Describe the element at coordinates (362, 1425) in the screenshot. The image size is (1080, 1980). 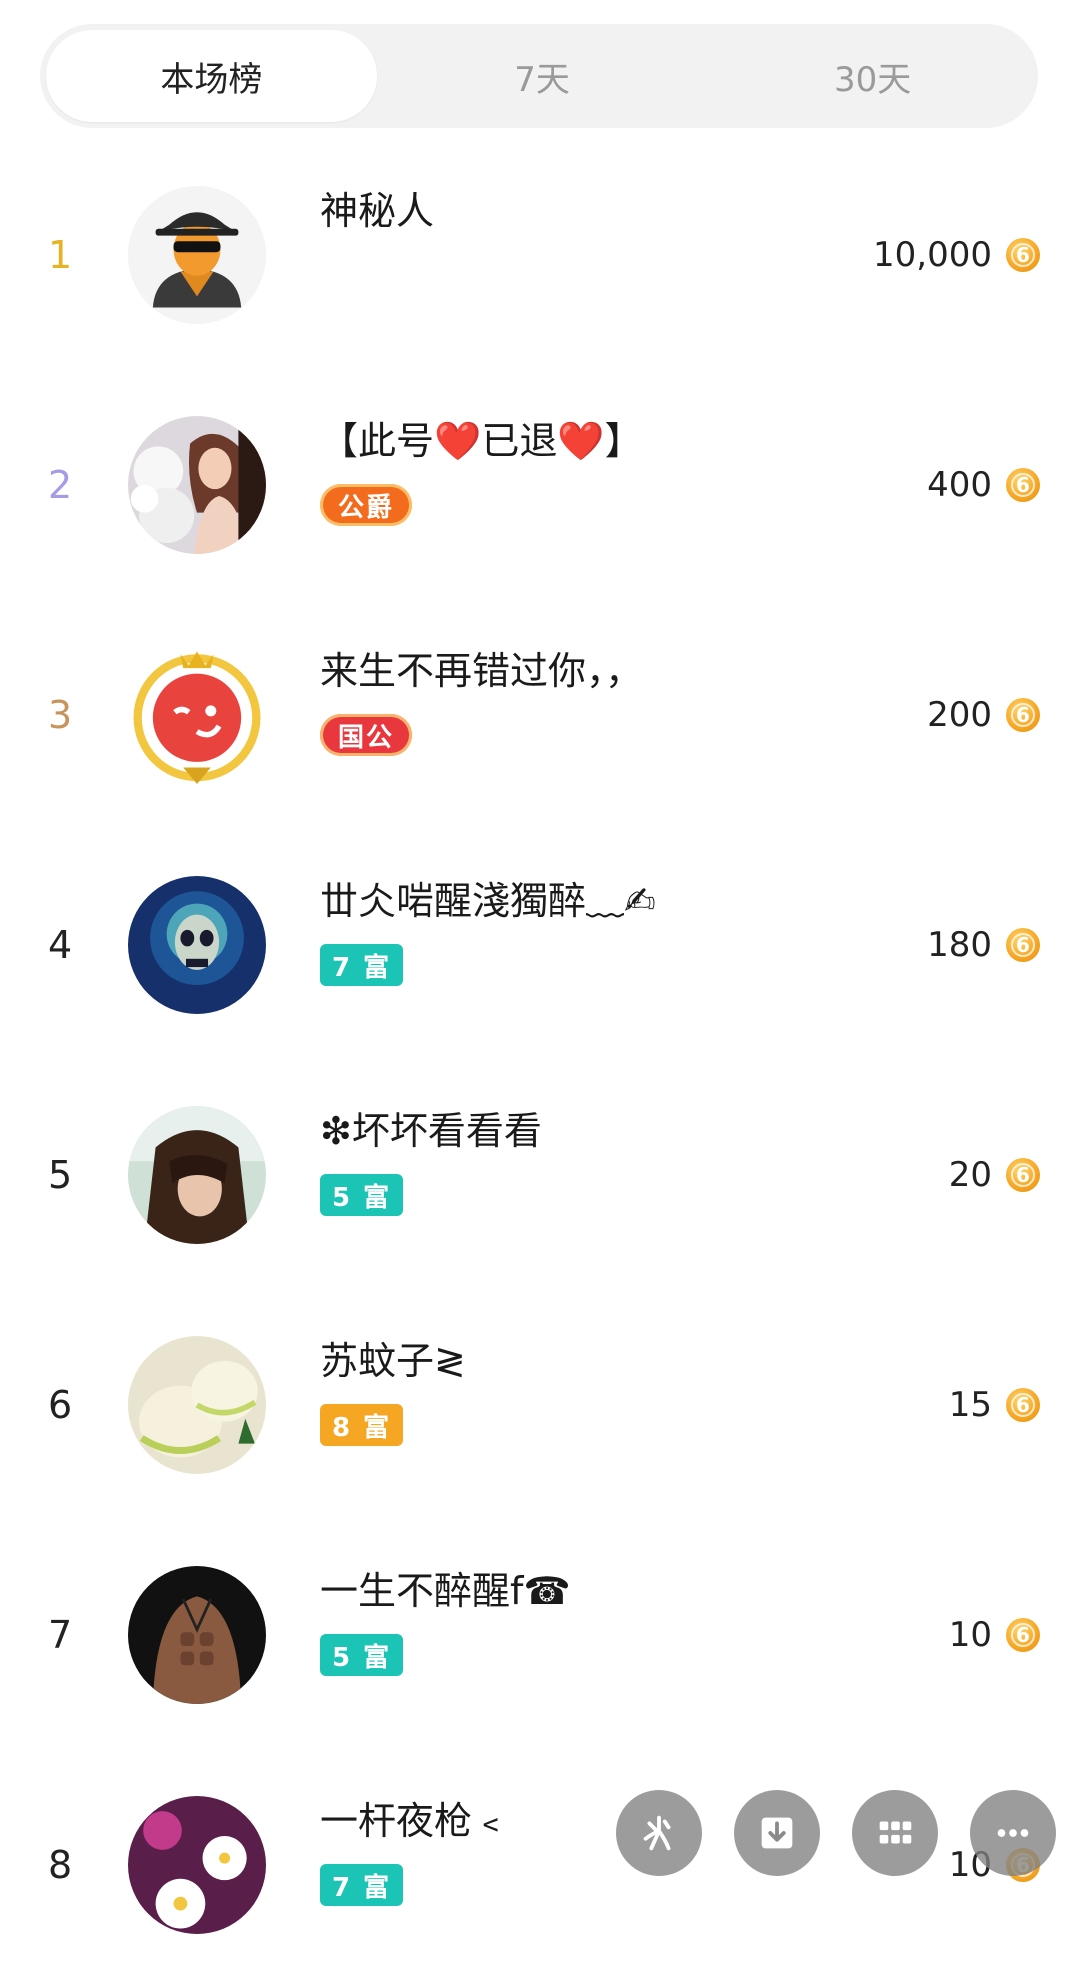
I see `wealth-badge: 8 富` at that location.